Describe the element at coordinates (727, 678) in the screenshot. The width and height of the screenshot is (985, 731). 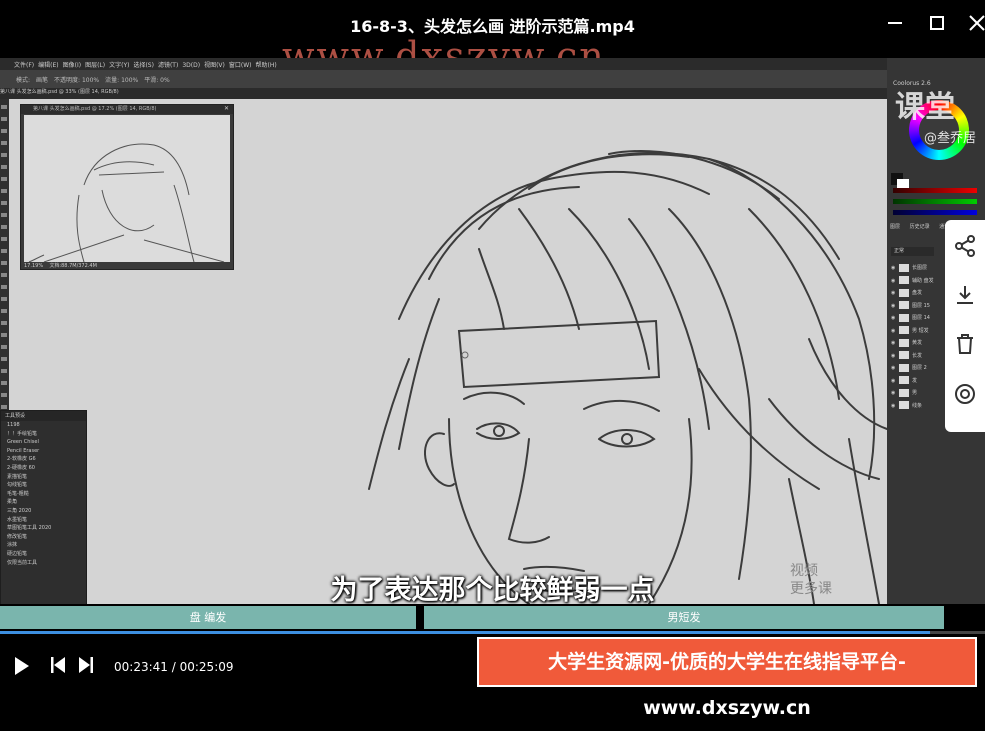
I see `promo-banner: 大学生资源网-优质的大学生在线指导平台-www.dxszyw.cn` at that location.